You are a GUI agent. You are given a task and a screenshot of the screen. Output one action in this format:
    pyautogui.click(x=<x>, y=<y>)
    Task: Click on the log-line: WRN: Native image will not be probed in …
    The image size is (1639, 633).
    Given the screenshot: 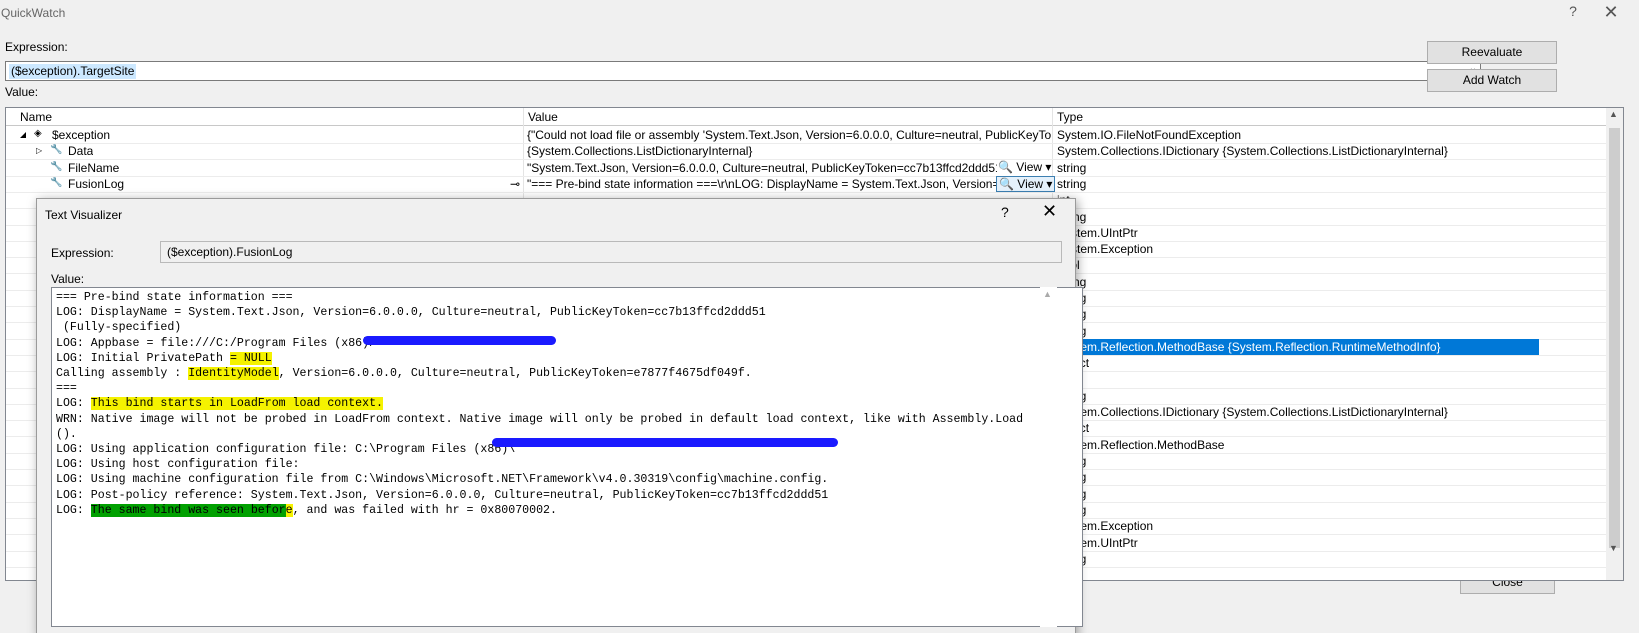 What is the action you would take?
    pyautogui.click(x=540, y=419)
    